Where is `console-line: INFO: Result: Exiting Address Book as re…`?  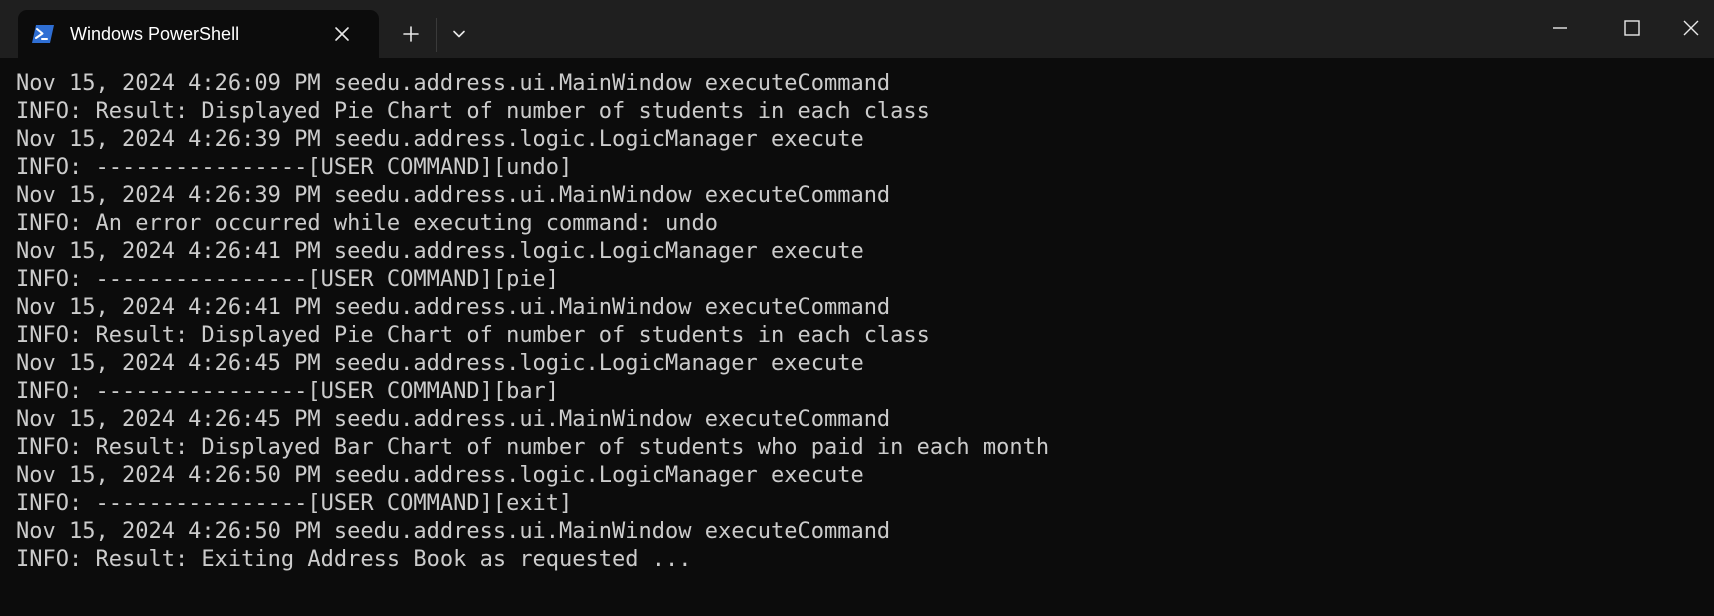
console-line: INFO: Result: Exiting Address Book as re… is located at coordinates (354, 559).